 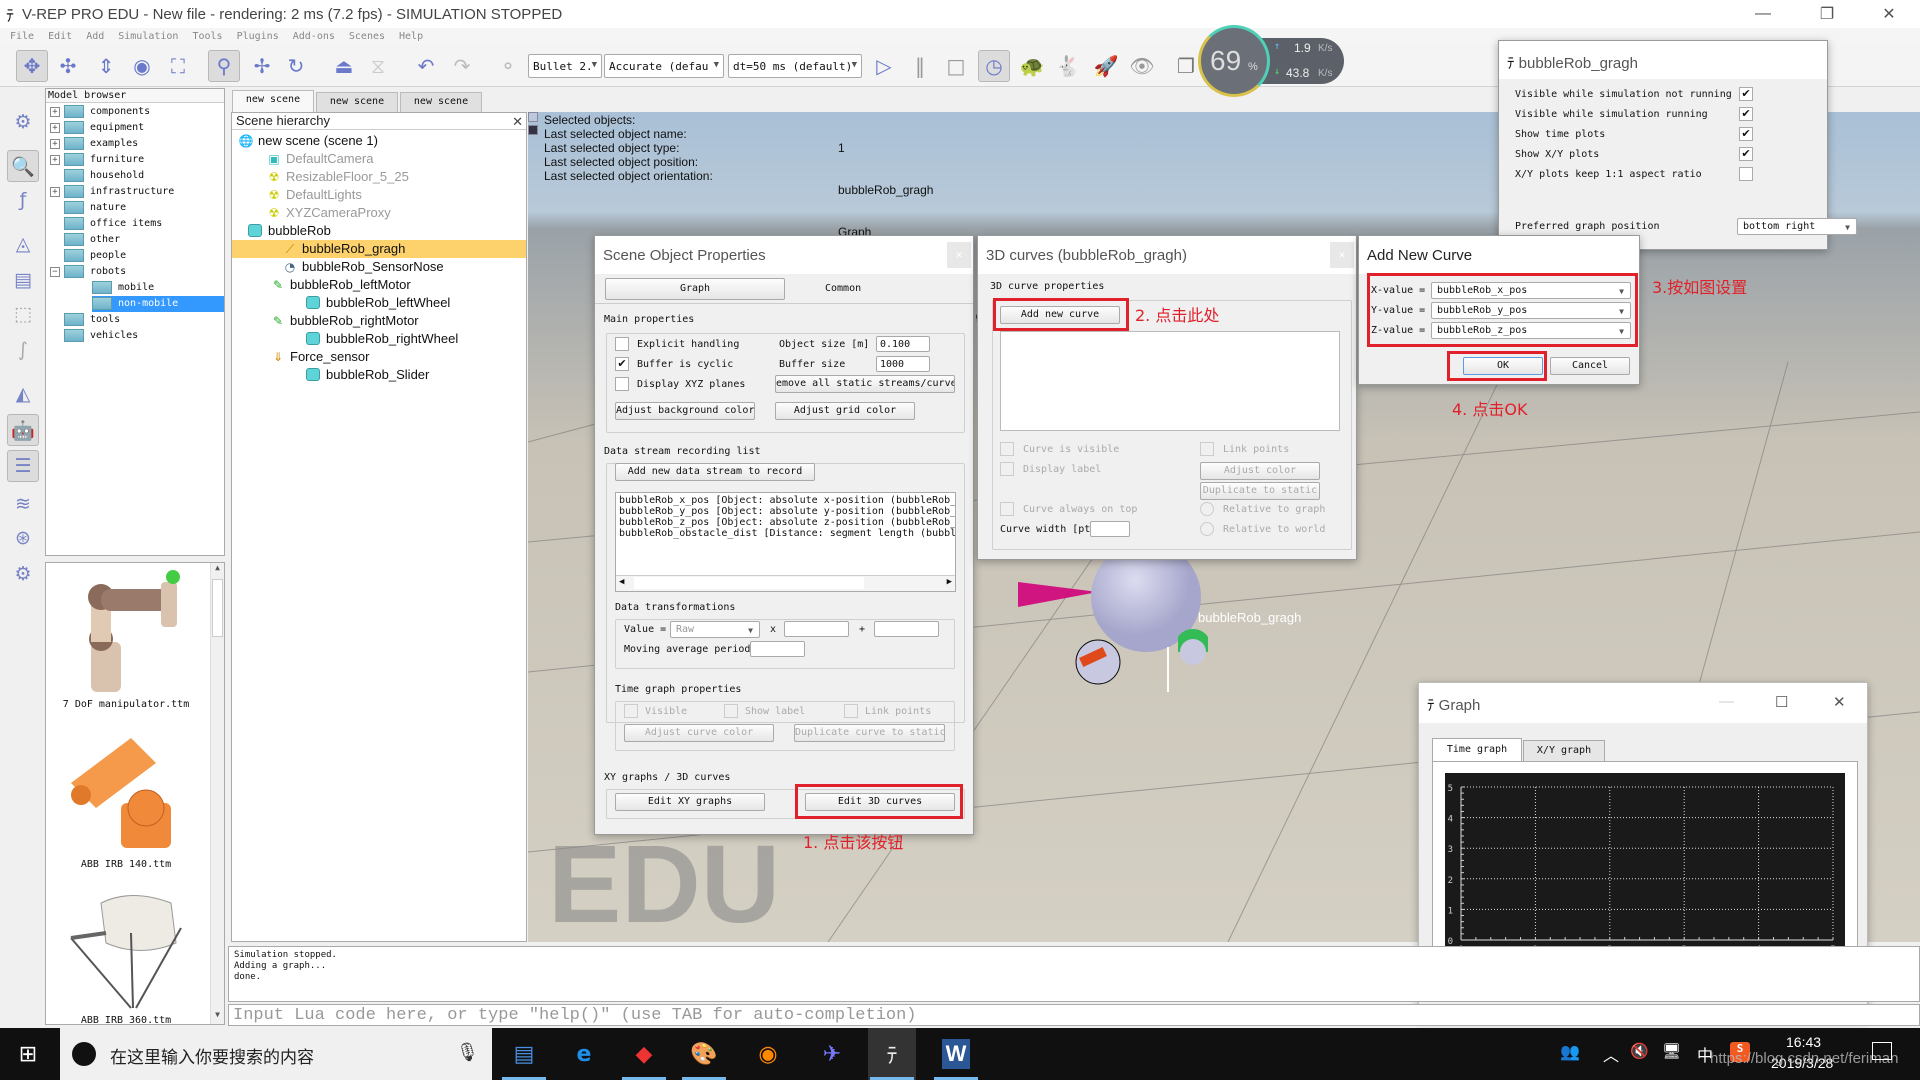 What do you see at coordinates (631, 711) in the screenshot?
I see `visible-checkbox` at bounding box center [631, 711].